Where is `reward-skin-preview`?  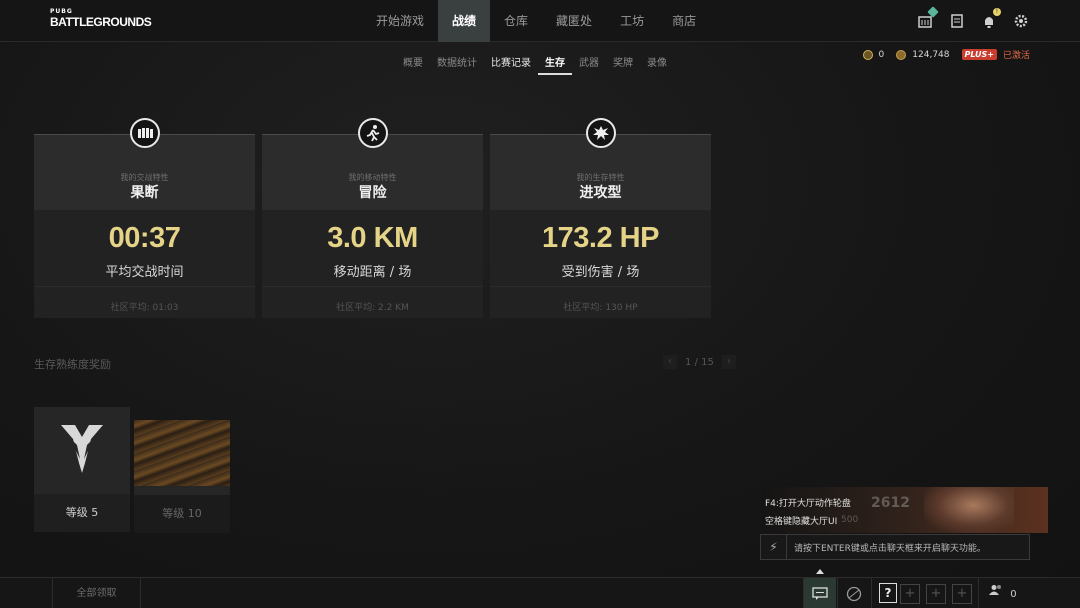
reward-skin-preview is located at coordinates (182, 453).